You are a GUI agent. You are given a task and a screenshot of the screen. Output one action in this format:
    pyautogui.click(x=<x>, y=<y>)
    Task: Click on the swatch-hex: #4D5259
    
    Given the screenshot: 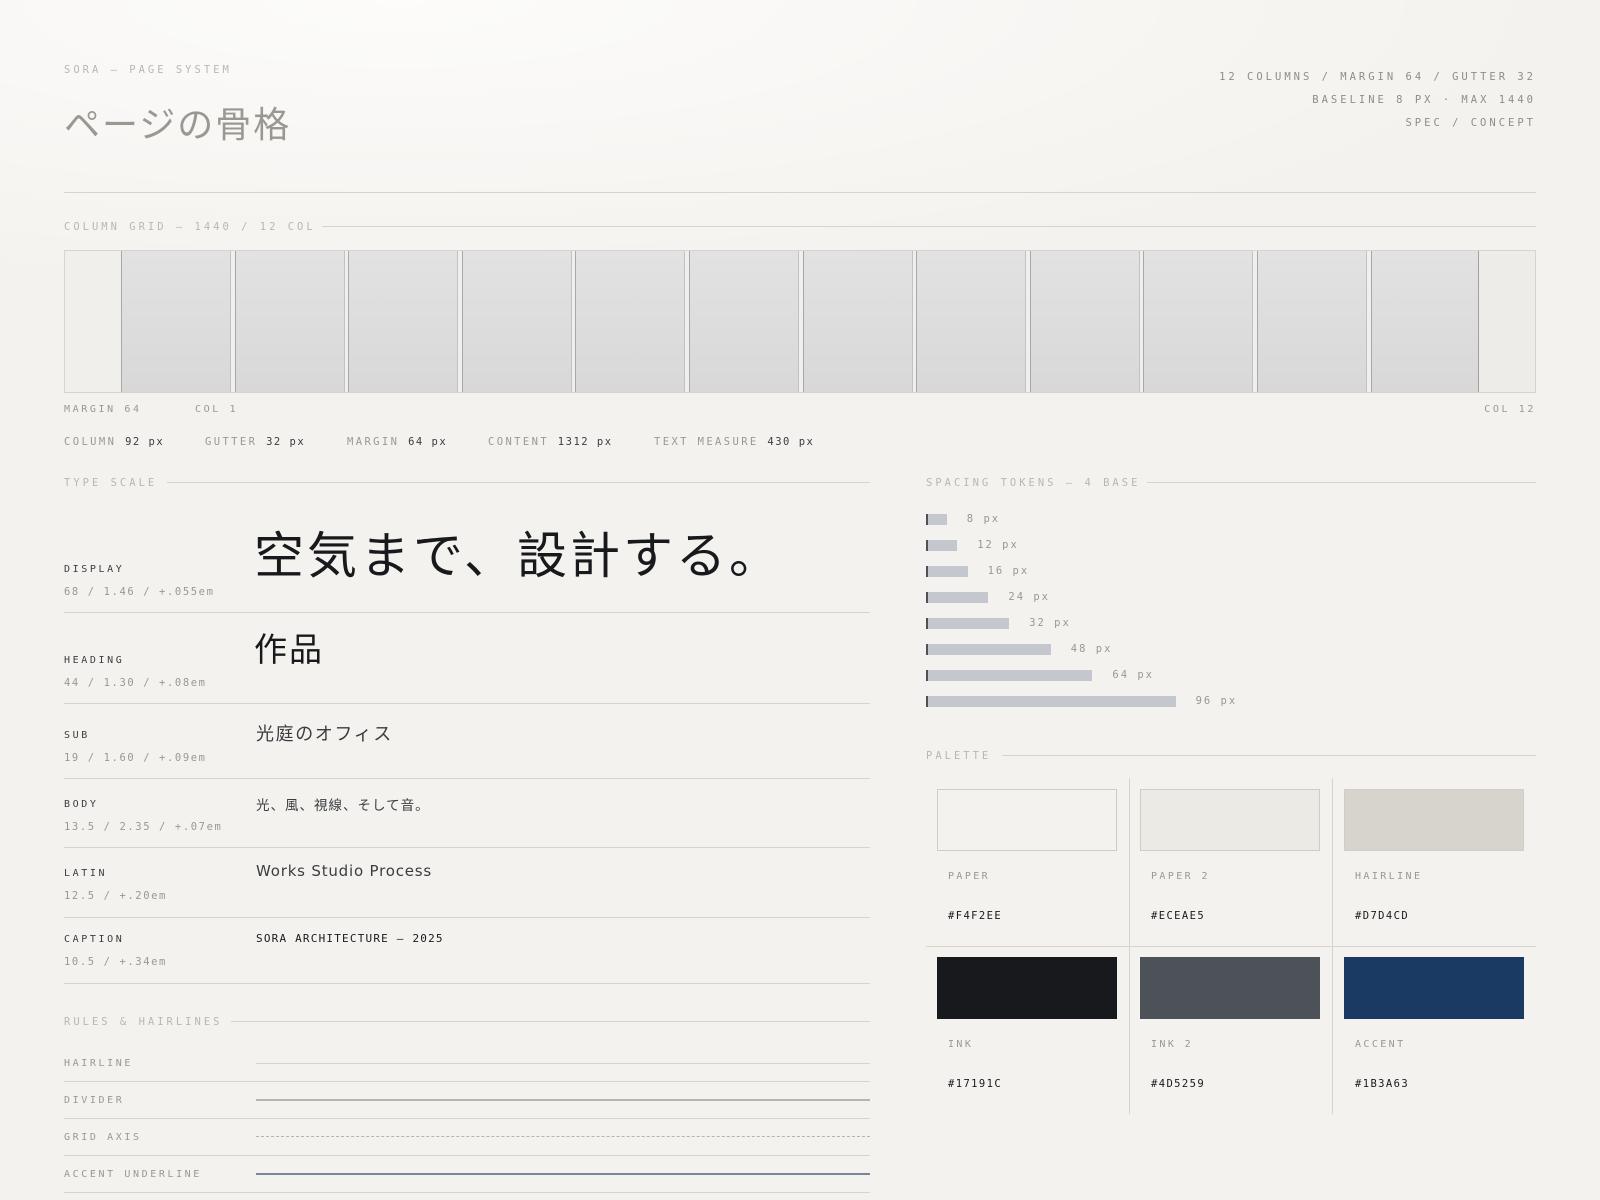 What is the action you would take?
    pyautogui.click(x=1178, y=1084)
    